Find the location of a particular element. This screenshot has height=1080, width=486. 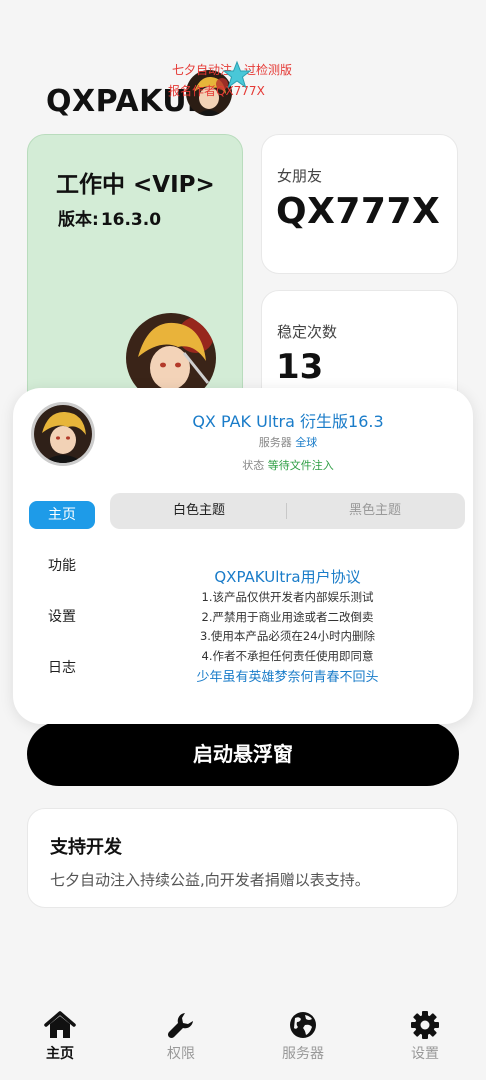

support-desc: 七夕自动注入持续公益,向开发者捐赠以表支持。 is located at coordinates (210, 880).